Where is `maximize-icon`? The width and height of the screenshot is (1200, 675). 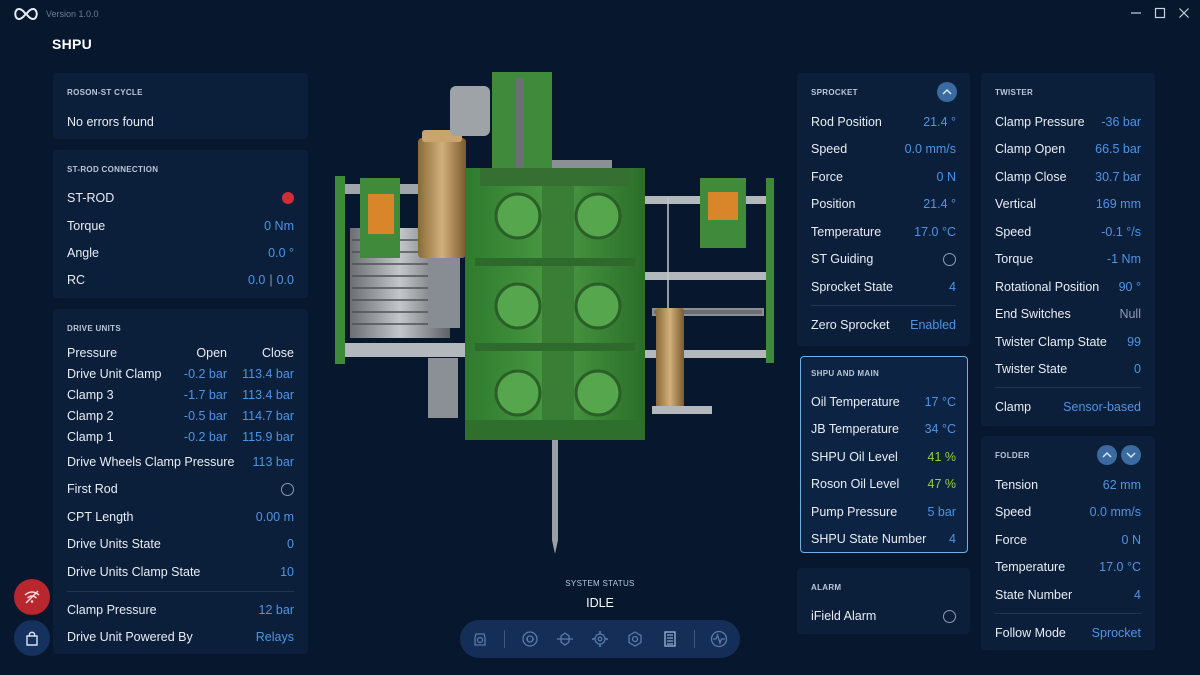 maximize-icon is located at coordinates (1160, 13).